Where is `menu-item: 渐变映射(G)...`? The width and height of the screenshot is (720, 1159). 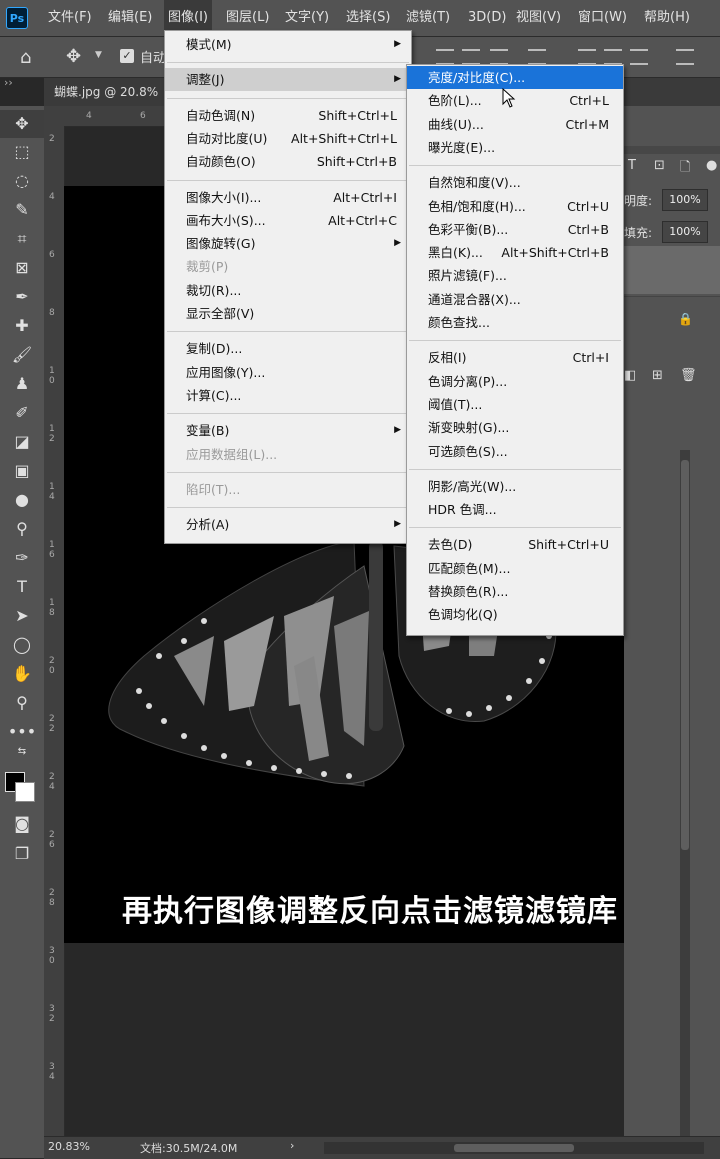 menu-item: 渐变映射(G)... is located at coordinates (515, 427).